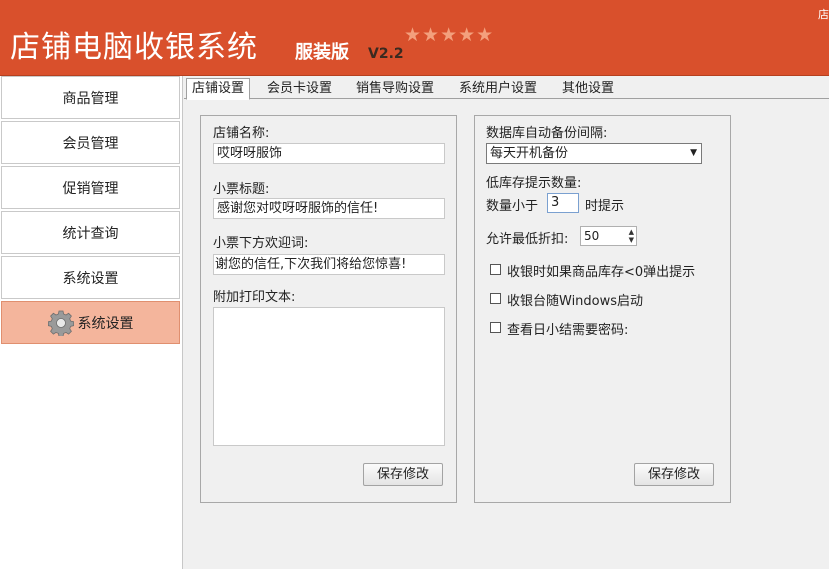  I want to click on receipt-title-label: 小票标题:, so click(241, 189).